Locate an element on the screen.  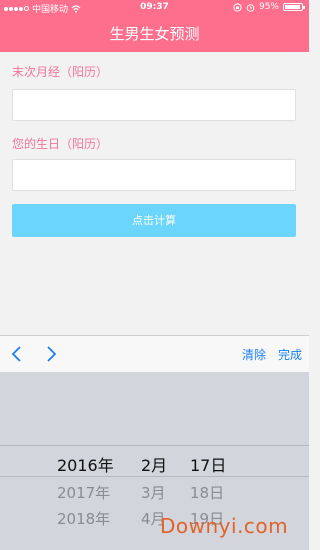
picker-month: 2月 is located at coordinates (154, 464).